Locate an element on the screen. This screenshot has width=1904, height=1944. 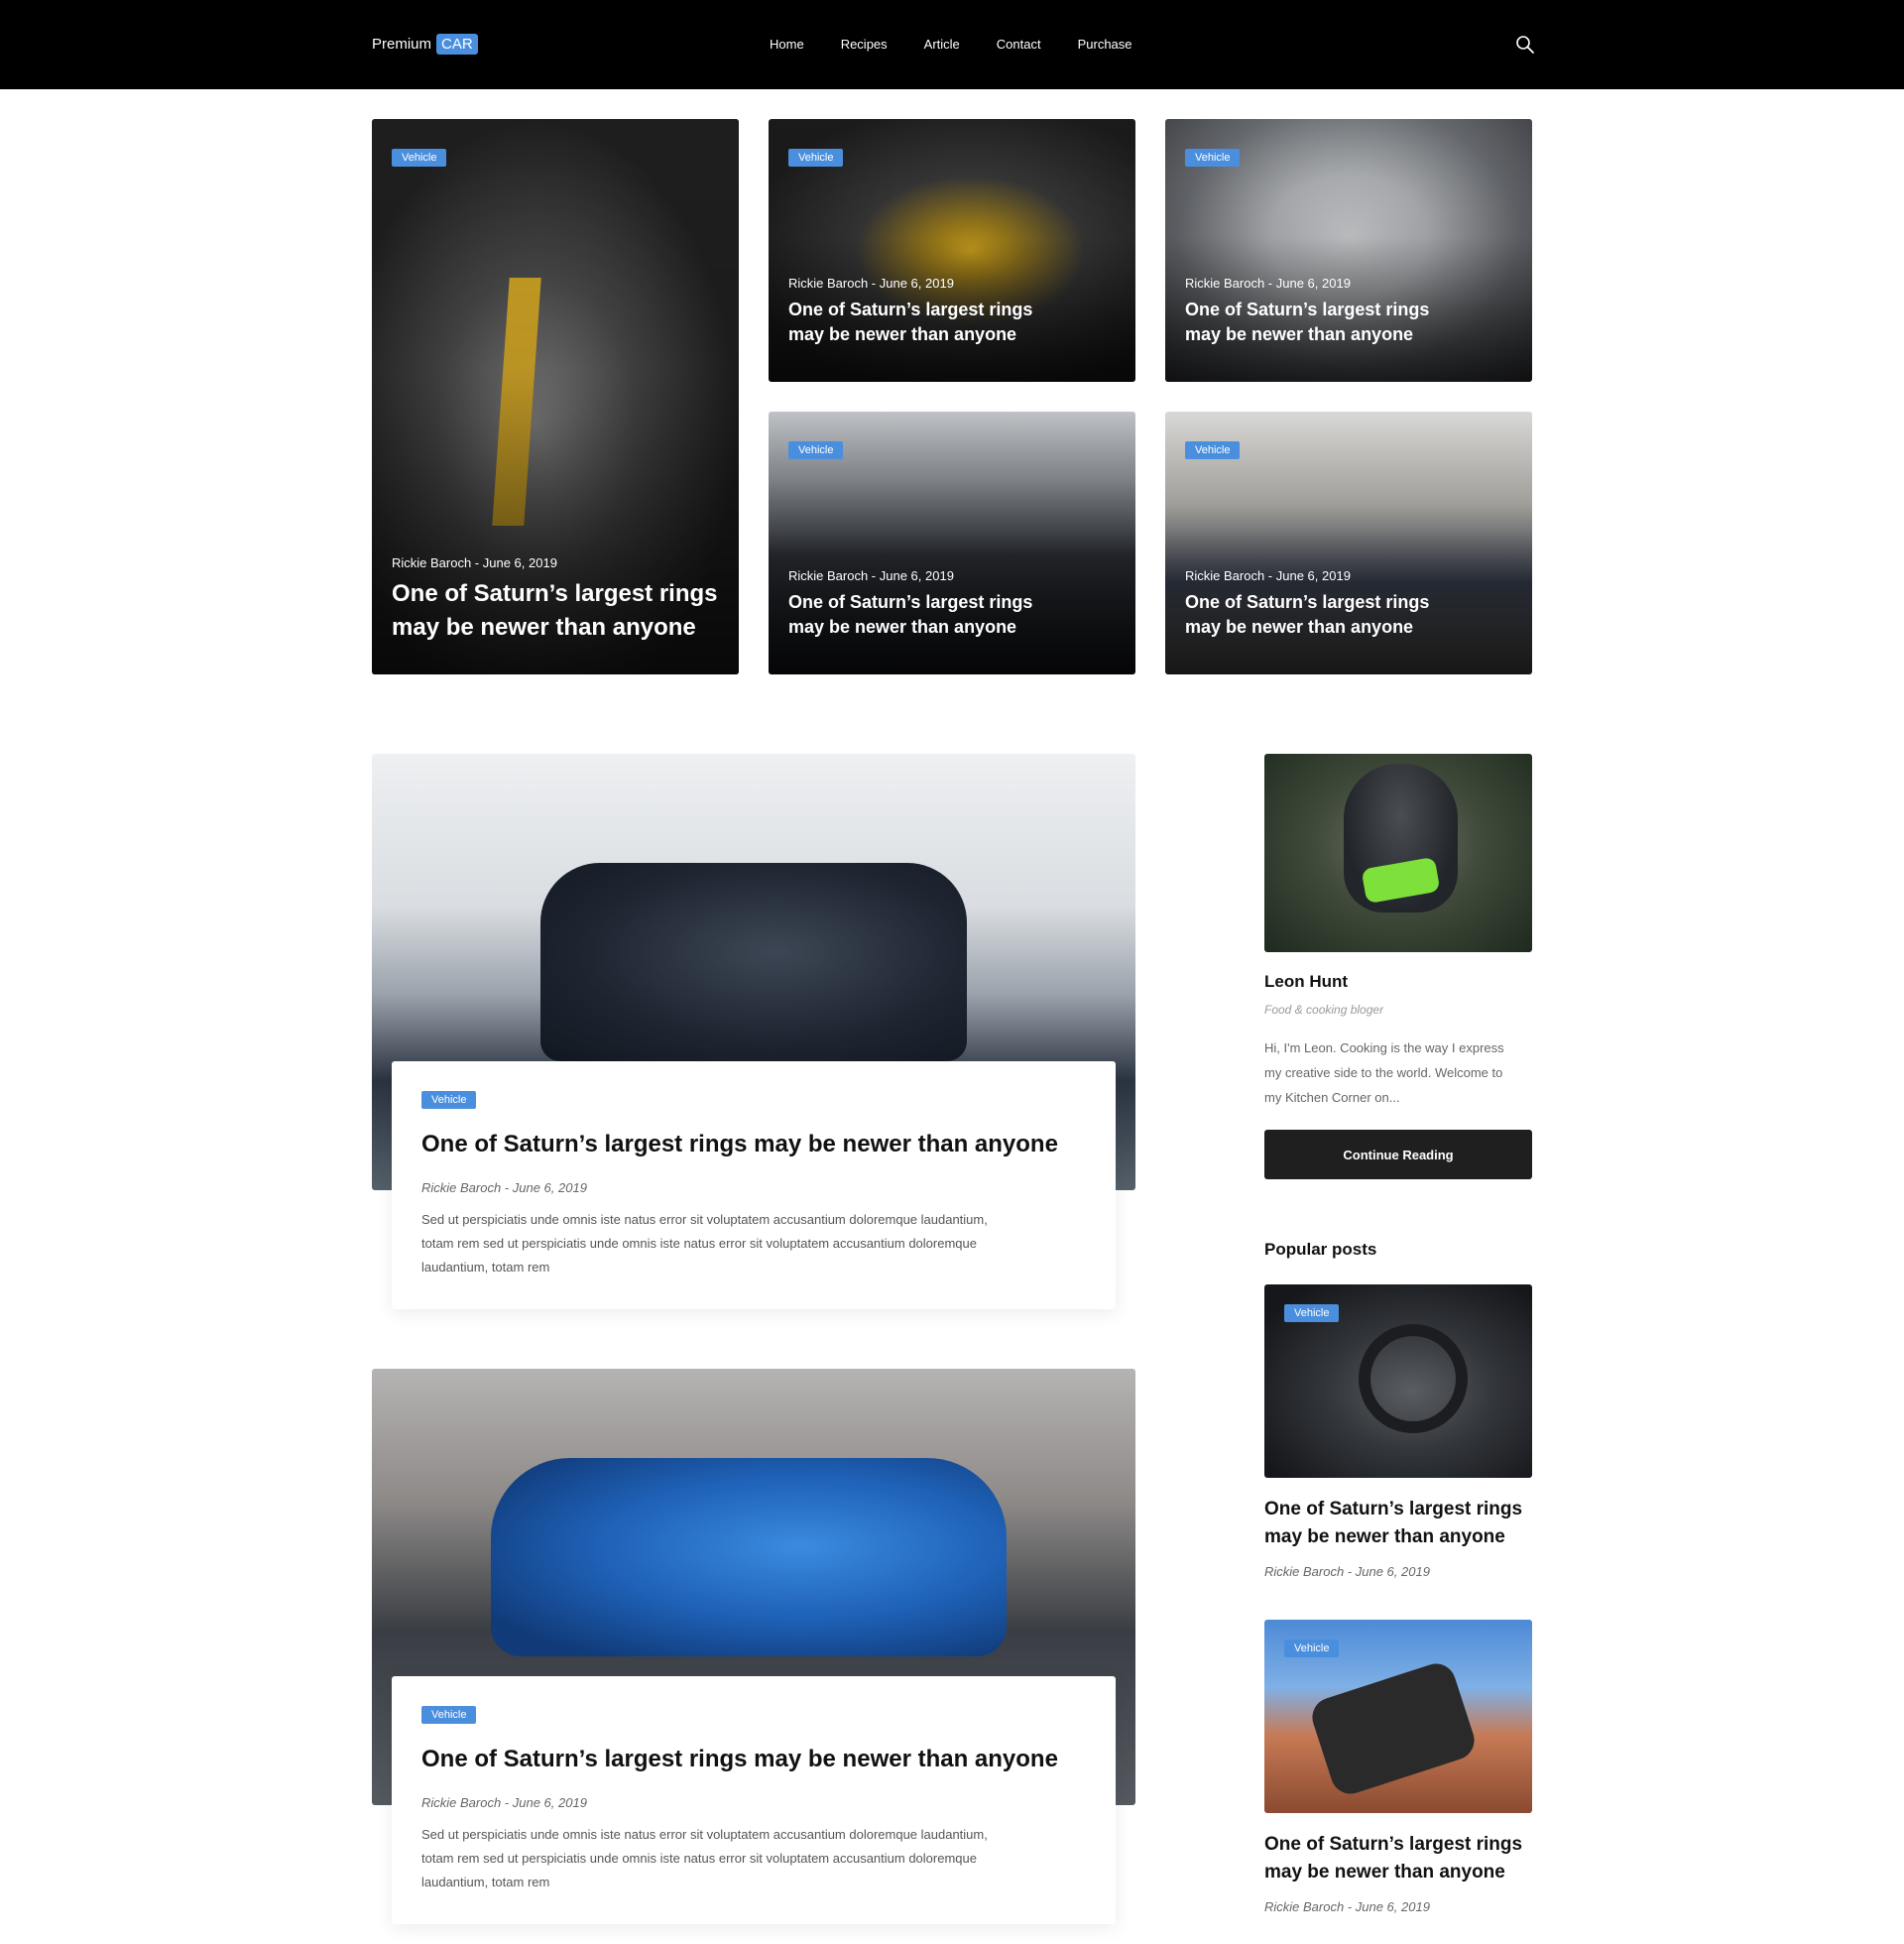
nav-recipes: Recipes is located at coordinates (864, 44).